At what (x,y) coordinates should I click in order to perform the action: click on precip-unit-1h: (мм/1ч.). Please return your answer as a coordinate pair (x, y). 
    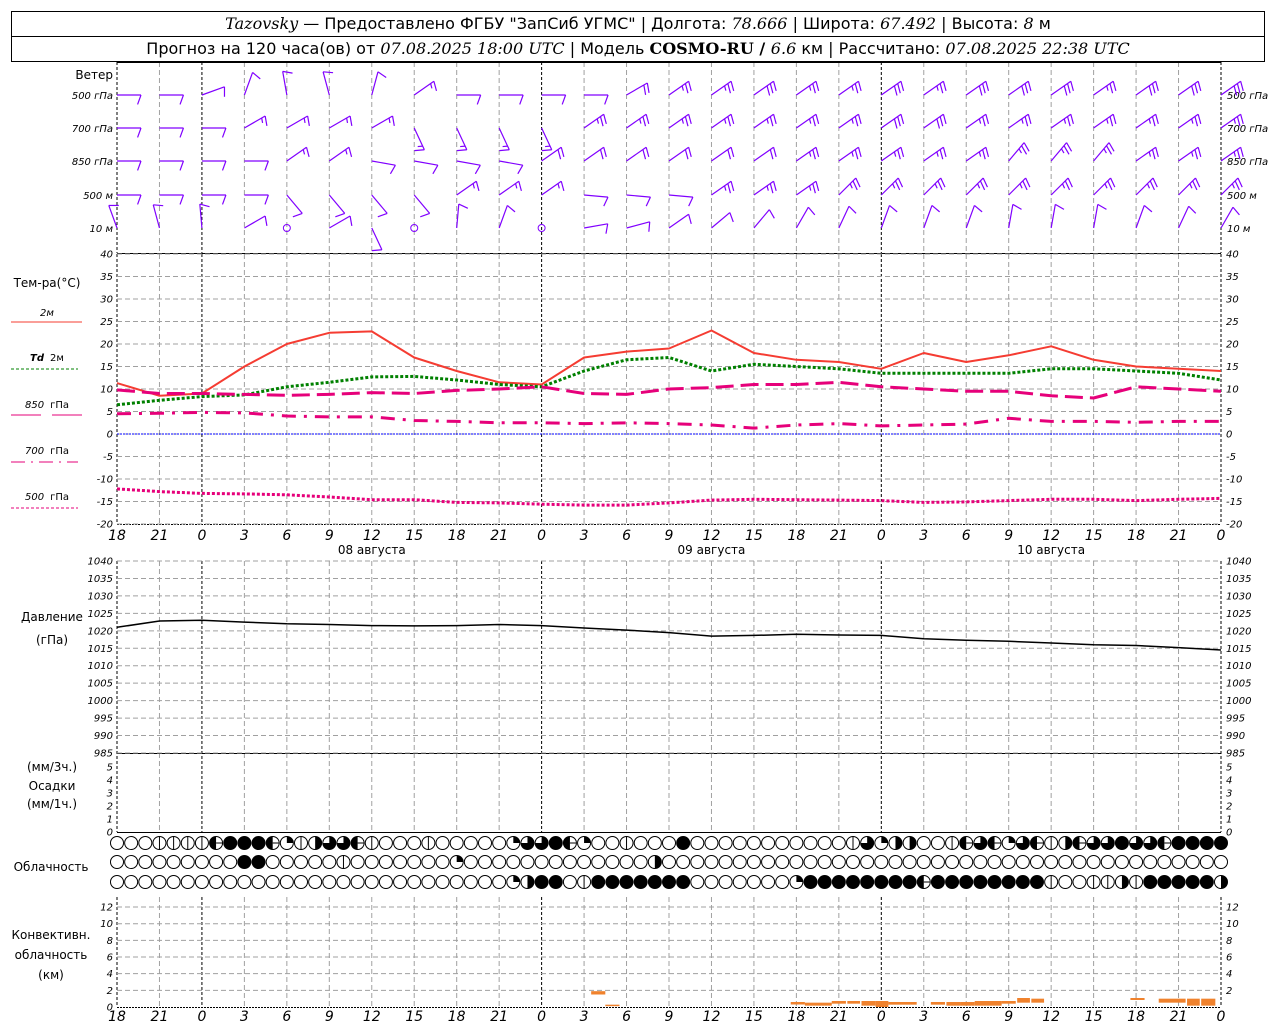
    Looking at the image, I should click on (52, 804).